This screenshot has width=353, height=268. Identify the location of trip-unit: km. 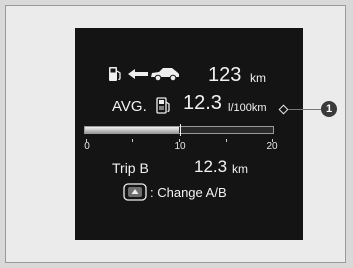
(240, 169).